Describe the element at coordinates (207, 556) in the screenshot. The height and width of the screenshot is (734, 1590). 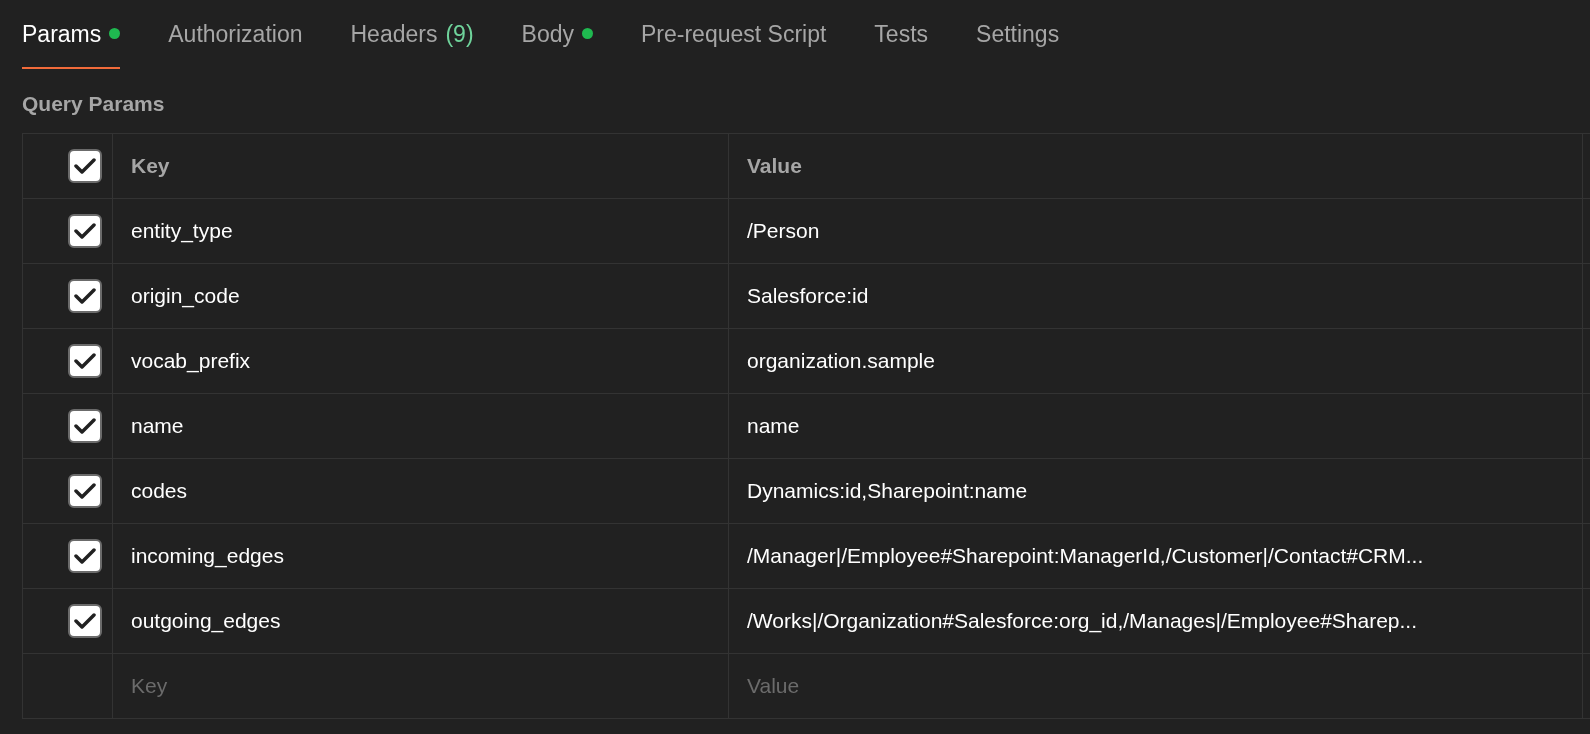
I see `table-cell-text: incoming_edges` at that location.